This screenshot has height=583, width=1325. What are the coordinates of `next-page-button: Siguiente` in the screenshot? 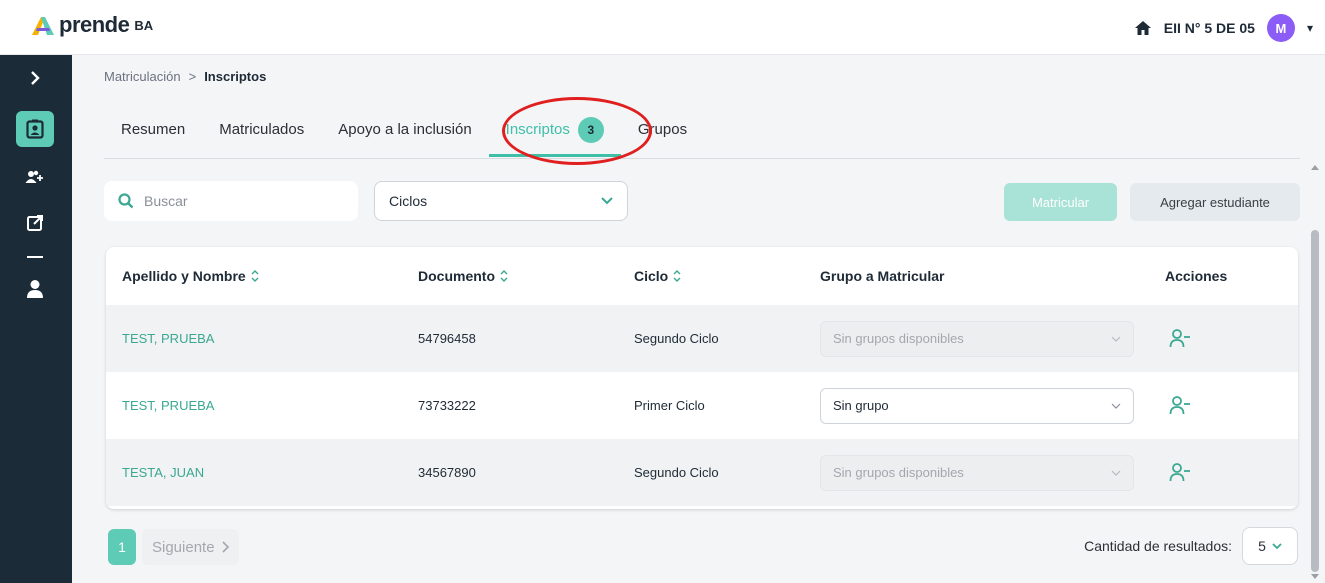 It's located at (190, 547).